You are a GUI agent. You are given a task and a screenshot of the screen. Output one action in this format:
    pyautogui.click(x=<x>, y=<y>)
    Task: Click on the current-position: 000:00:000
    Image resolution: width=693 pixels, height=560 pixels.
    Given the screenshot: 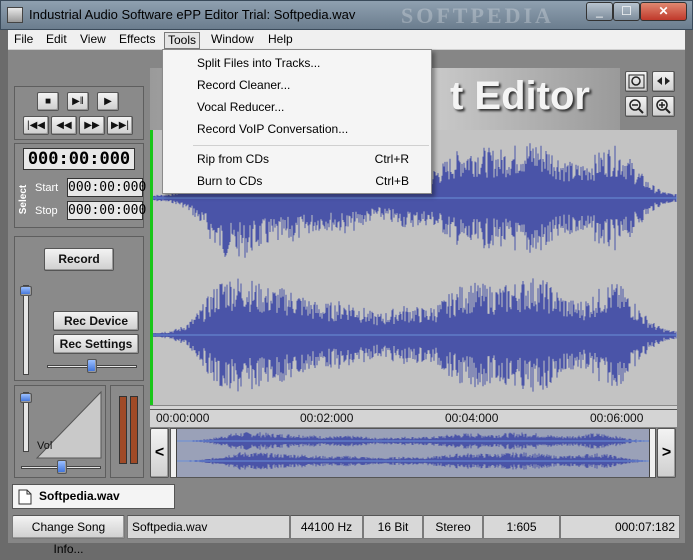 What is the action you would take?
    pyautogui.click(x=79, y=159)
    